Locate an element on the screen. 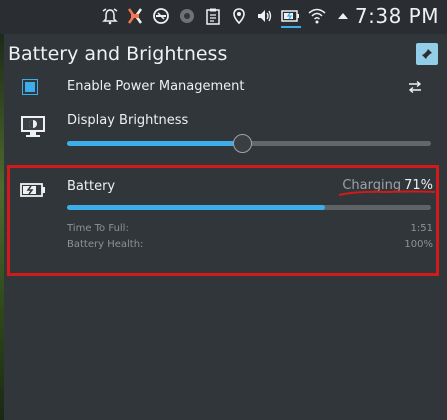 This screenshot has height=420, width=447. sync-icon is located at coordinates (135, 16).